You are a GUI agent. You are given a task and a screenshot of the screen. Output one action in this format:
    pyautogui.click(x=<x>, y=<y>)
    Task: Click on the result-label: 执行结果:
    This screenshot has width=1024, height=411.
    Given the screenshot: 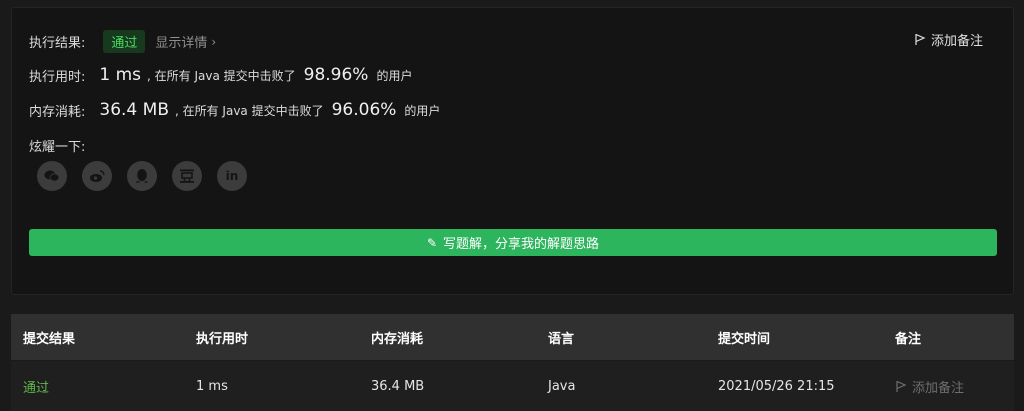 What is the action you would take?
    pyautogui.click(x=57, y=43)
    